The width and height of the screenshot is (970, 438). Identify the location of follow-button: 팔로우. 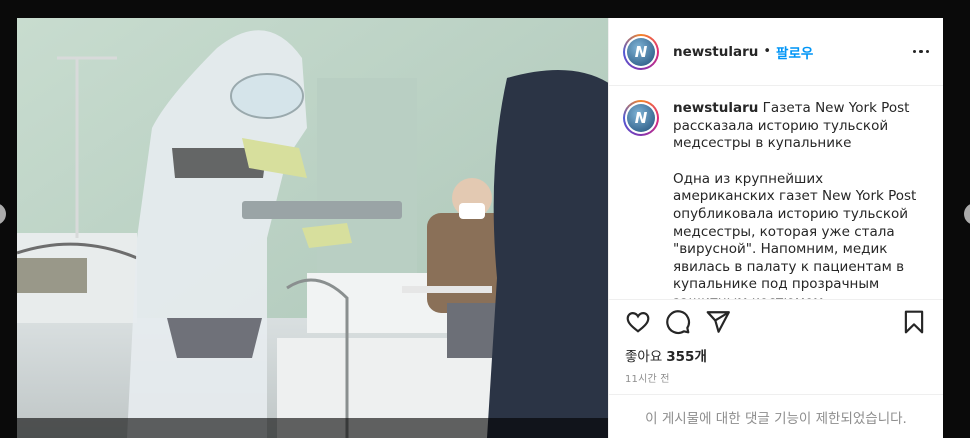
(794, 52).